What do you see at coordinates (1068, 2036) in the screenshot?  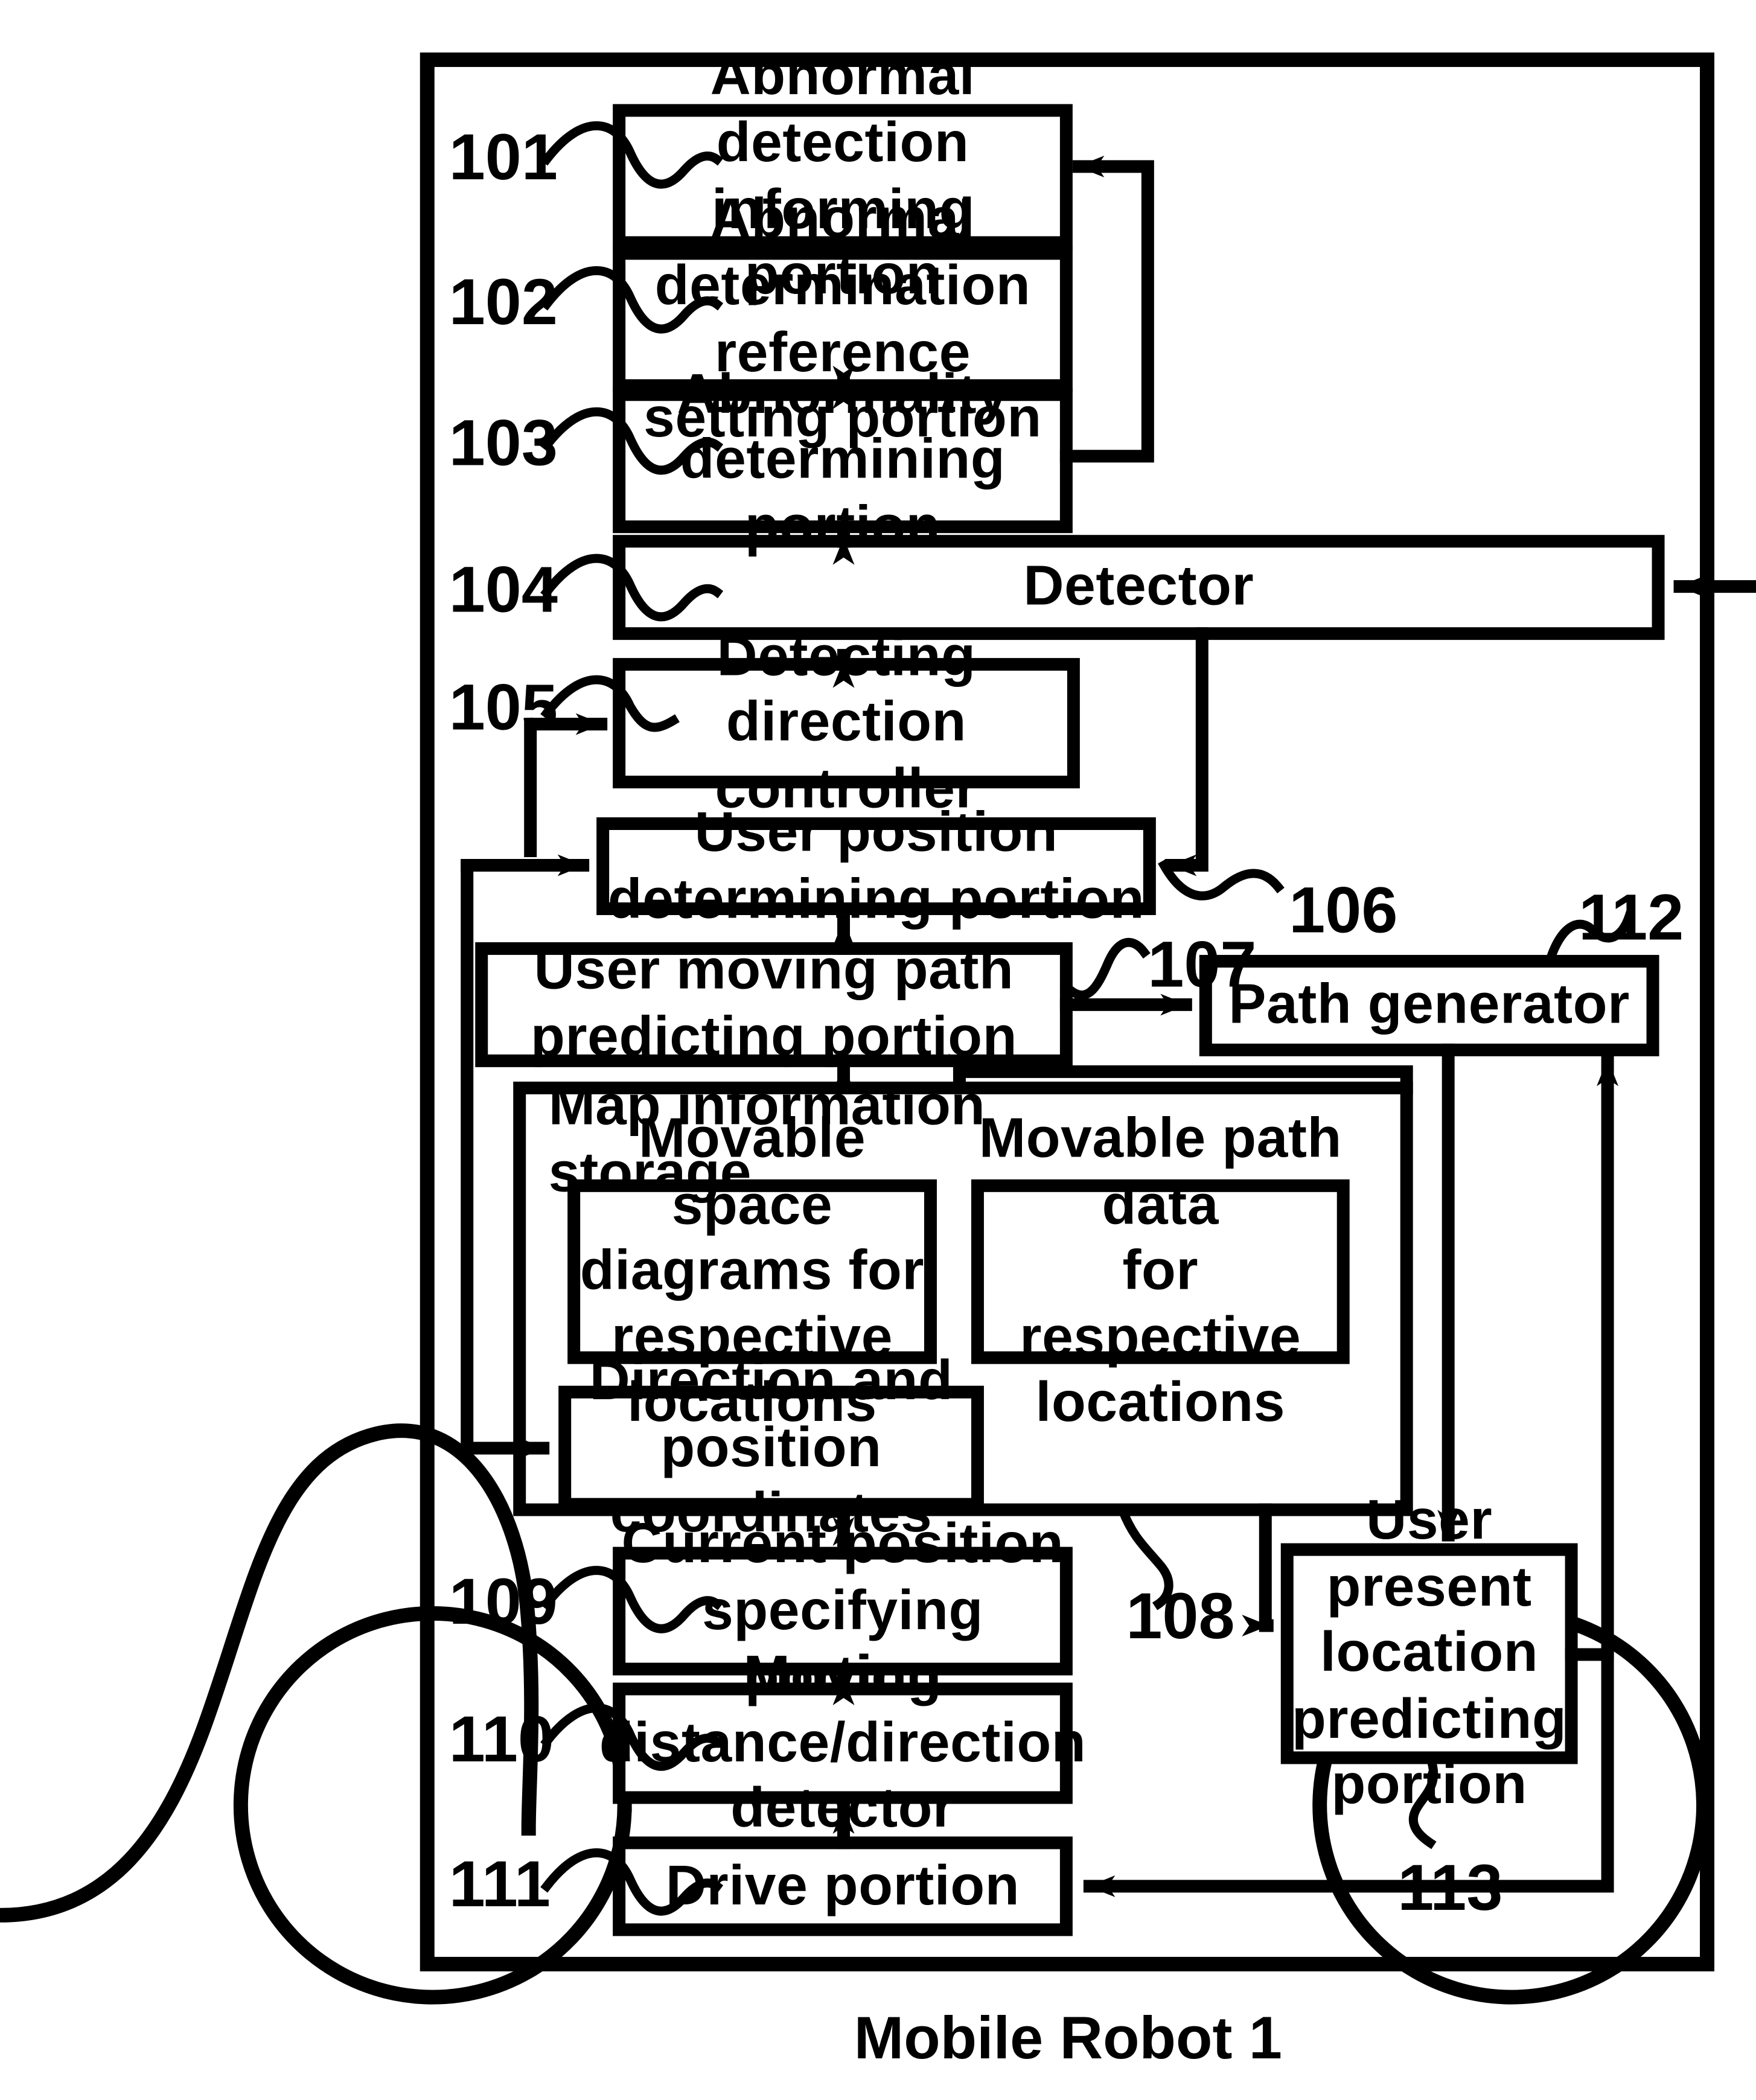 I see `robot-caption: Mobile Robot 1` at bounding box center [1068, 2036].